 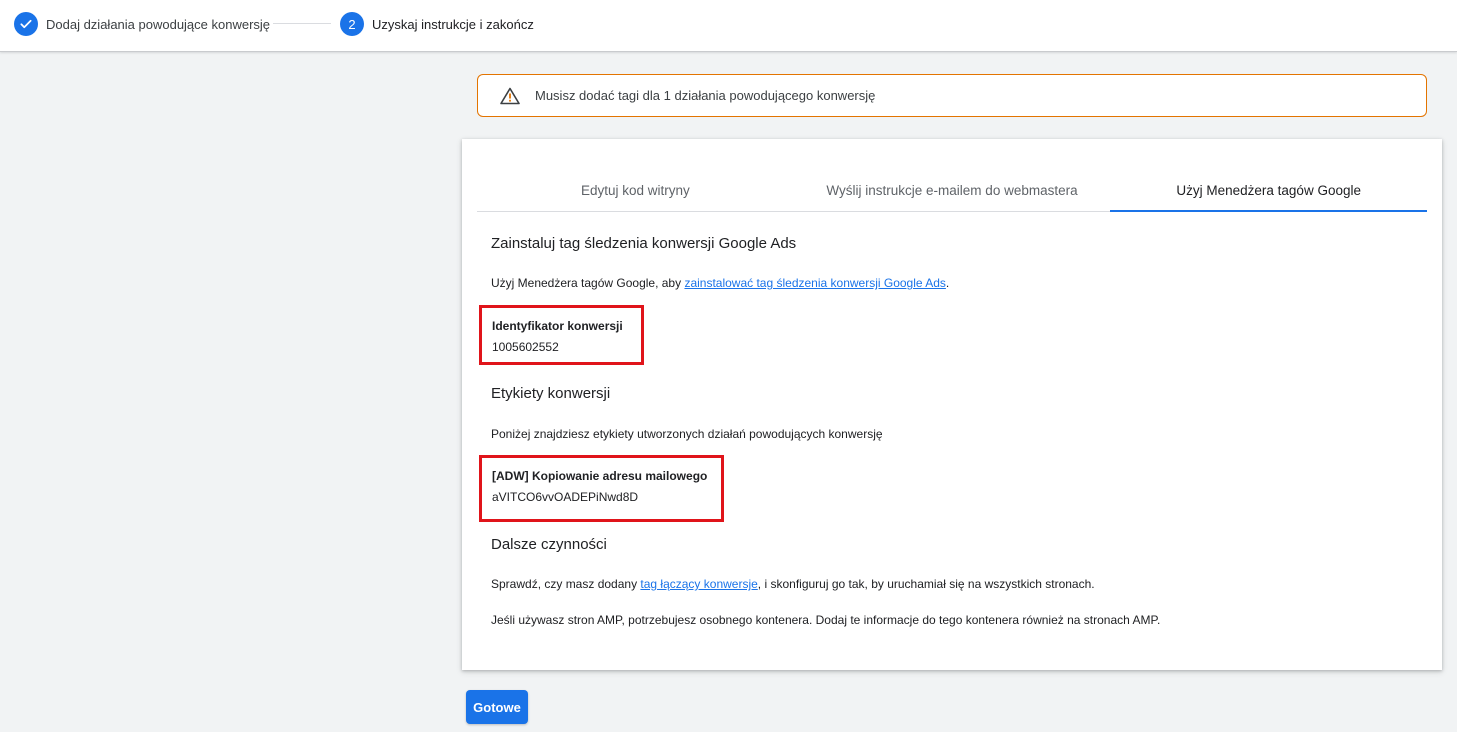 I want to click on tab-email-webmaster: Wyślij instrukcje e-mailem do webmastera, so click(x=952, y=190).